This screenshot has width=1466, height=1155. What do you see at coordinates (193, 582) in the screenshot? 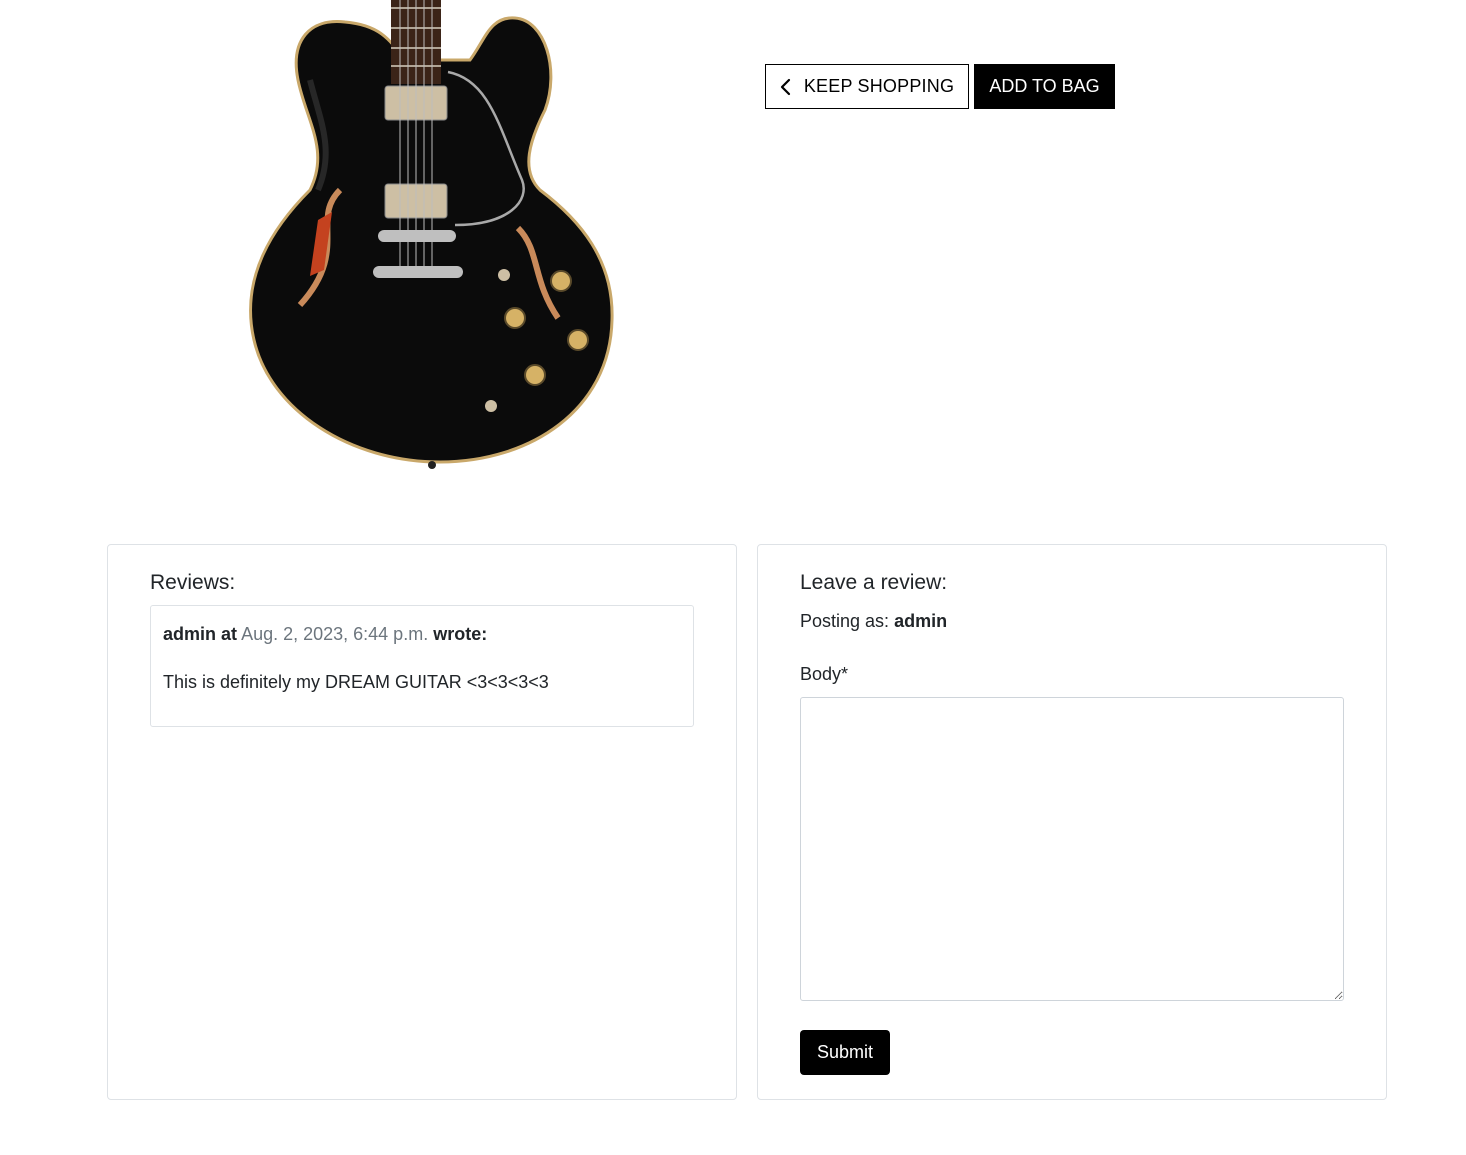
I see `reviews-heading: Reviews:` at bounding box center [193, 582].